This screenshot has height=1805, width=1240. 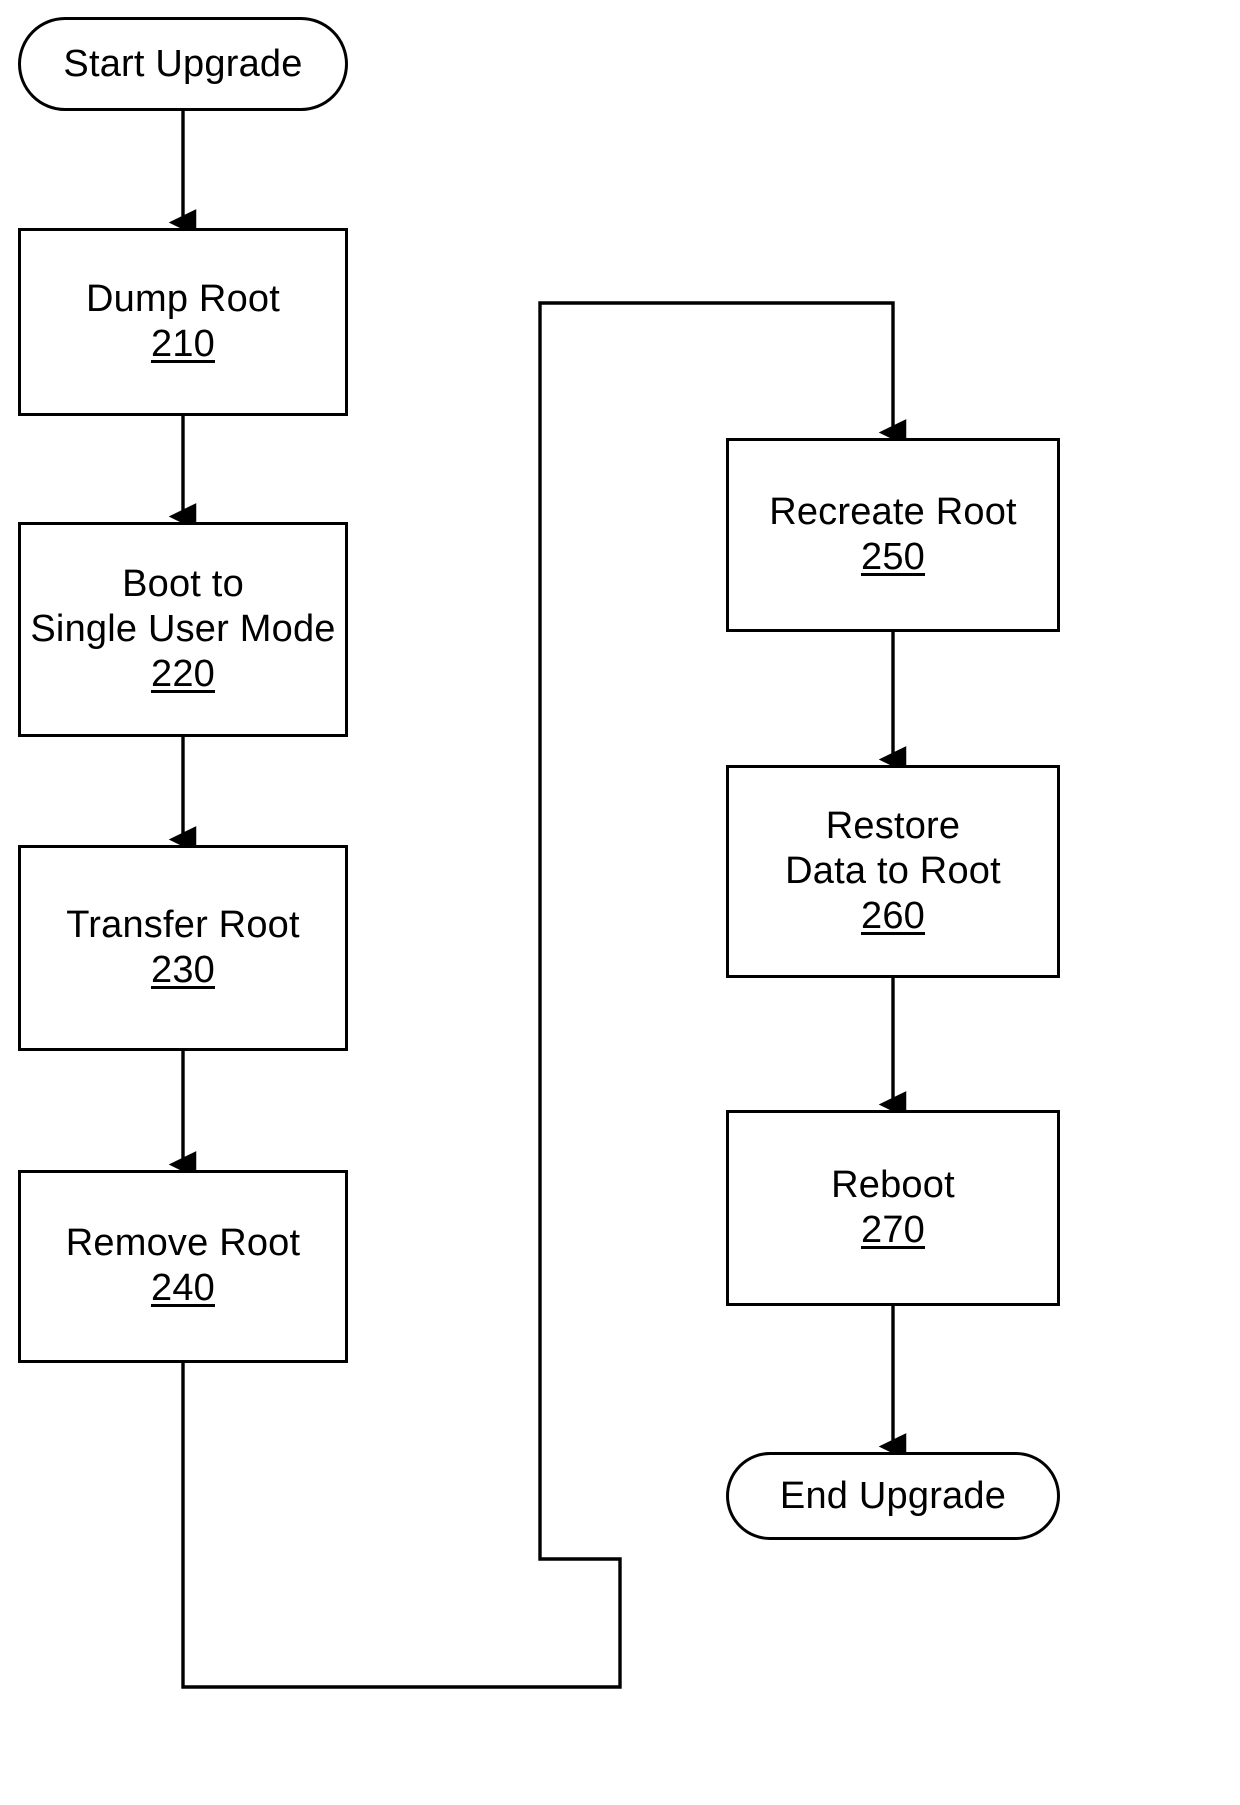 I want to click on flow-node-label: Remove Root, so click(x=183, y=1243).